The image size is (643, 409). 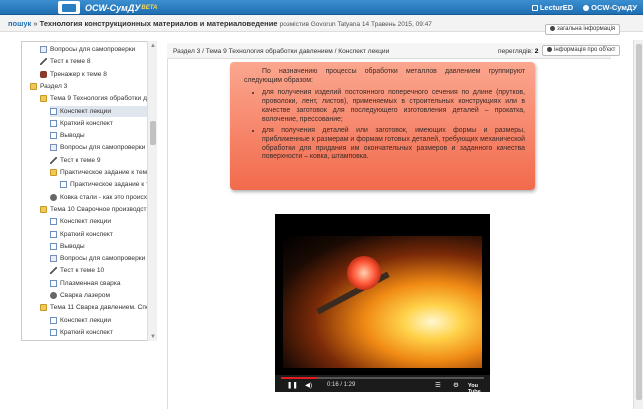 I want to click on hot-metal, so click(x=364, y=273).